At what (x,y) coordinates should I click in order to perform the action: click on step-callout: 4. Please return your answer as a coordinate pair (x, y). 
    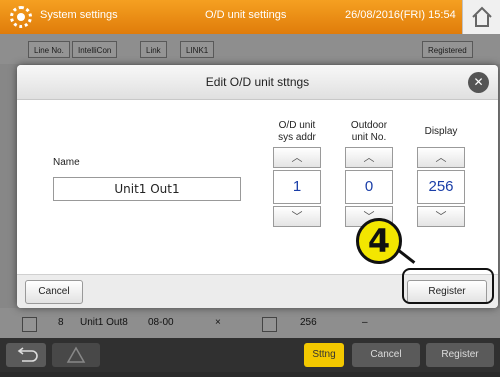
    Looking at the image, I should click on (379, 241).